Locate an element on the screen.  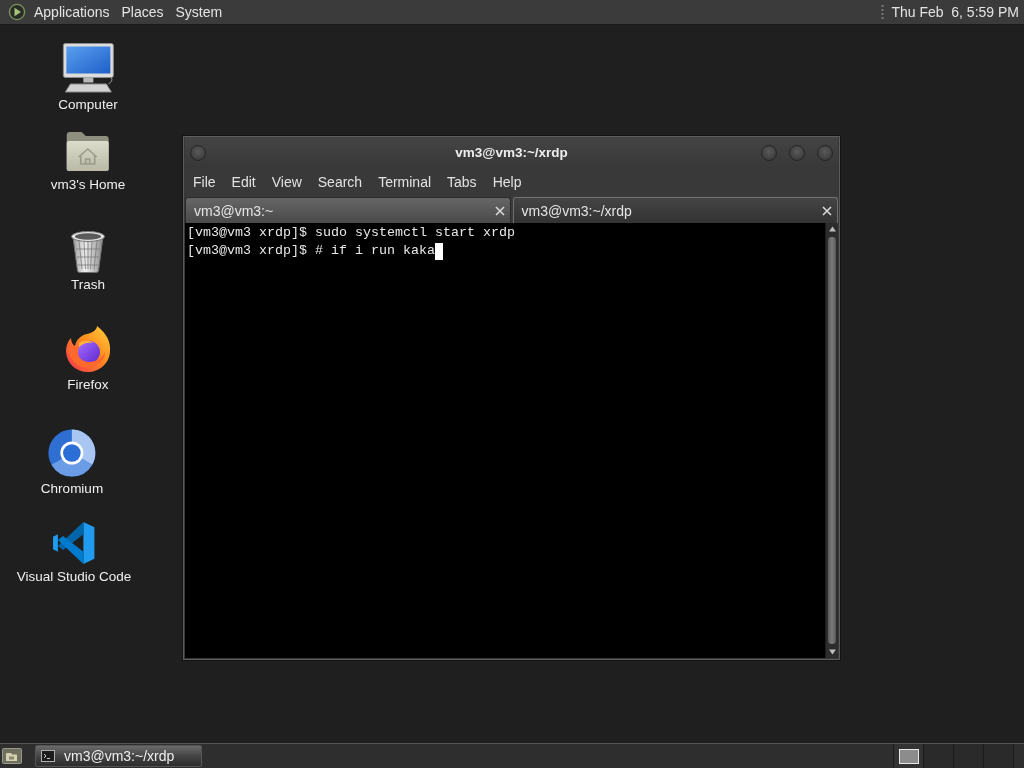
desktop-shortcut: Firefox is located at coordinates (88, 359).